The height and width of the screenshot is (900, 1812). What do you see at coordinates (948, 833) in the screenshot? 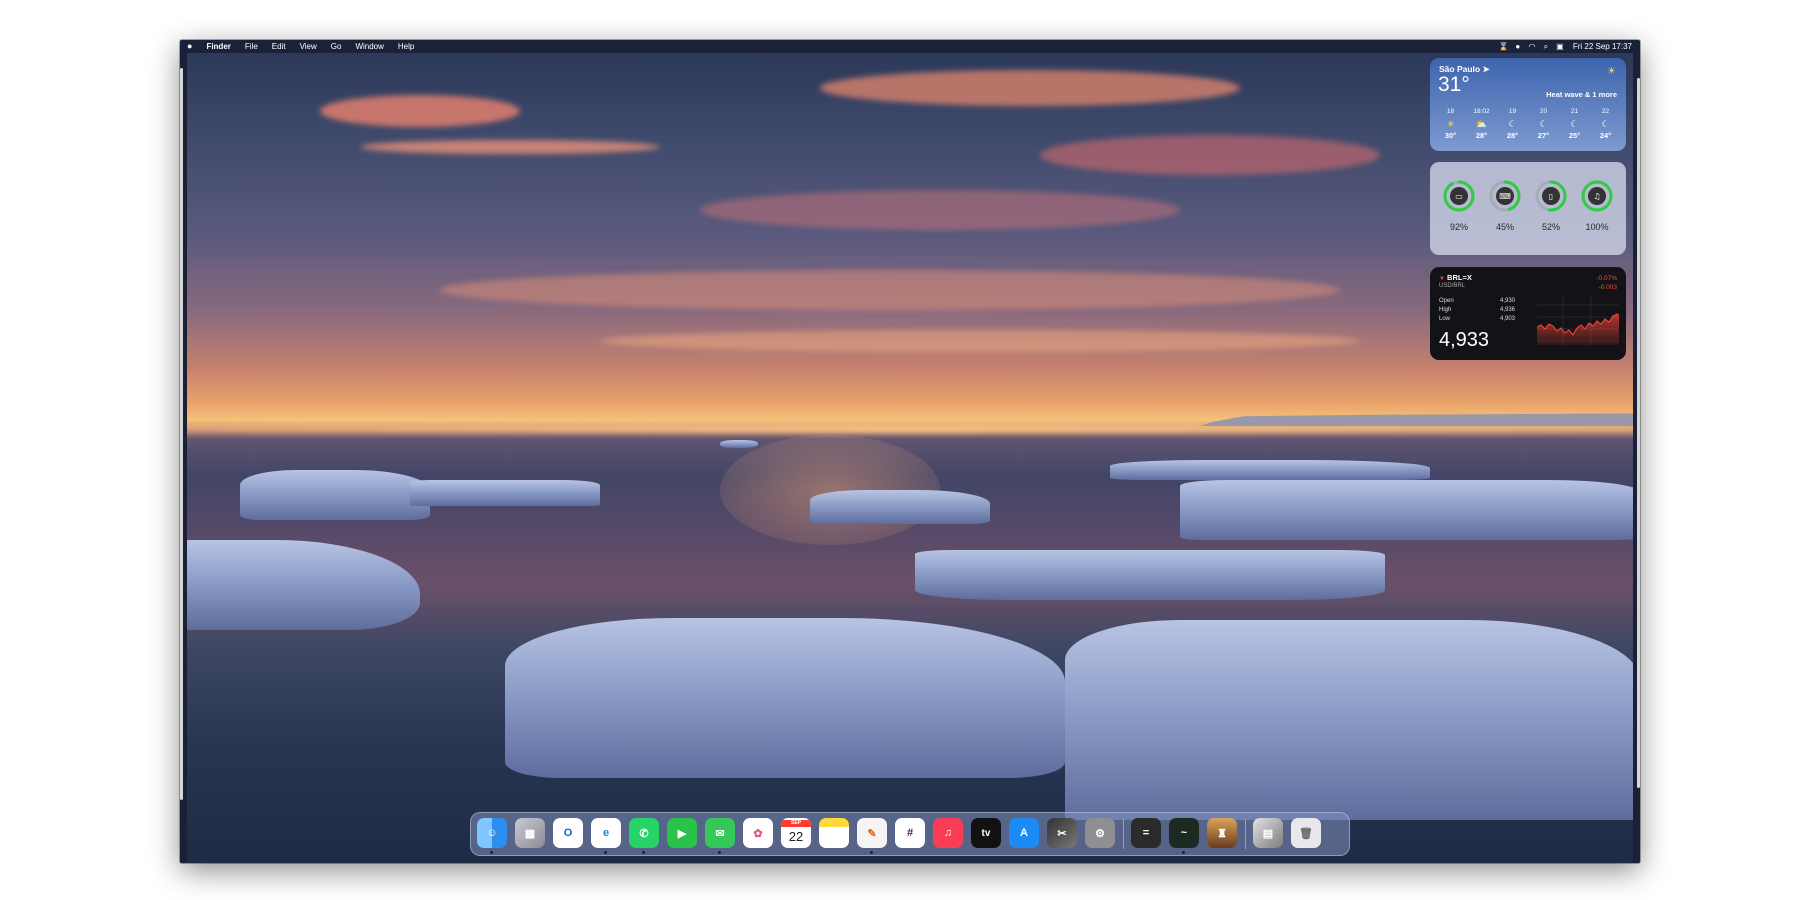
I see `music-icon: ♫` at bounding box center [948, 833].